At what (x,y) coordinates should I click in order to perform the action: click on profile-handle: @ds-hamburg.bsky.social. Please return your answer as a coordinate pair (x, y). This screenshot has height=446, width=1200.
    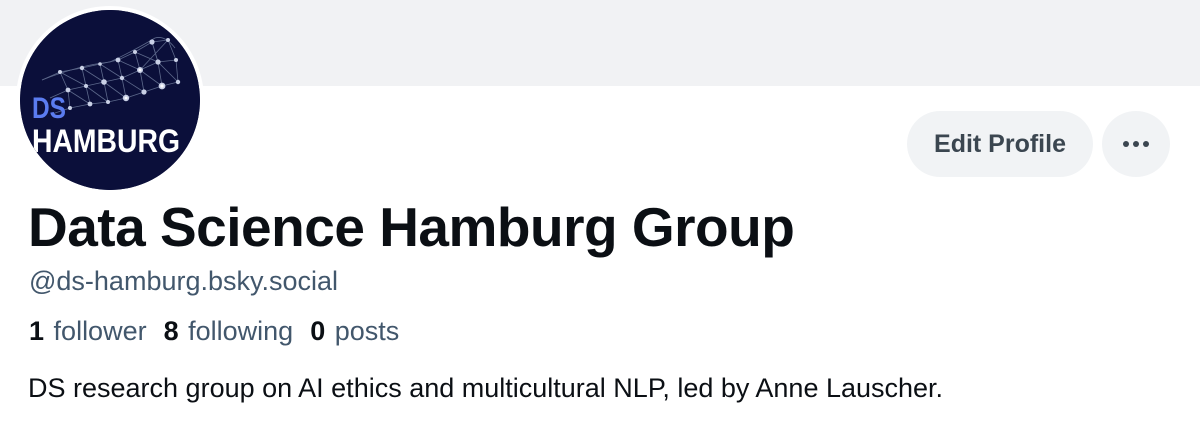
    Looking at the image, I should click on (184, 281).